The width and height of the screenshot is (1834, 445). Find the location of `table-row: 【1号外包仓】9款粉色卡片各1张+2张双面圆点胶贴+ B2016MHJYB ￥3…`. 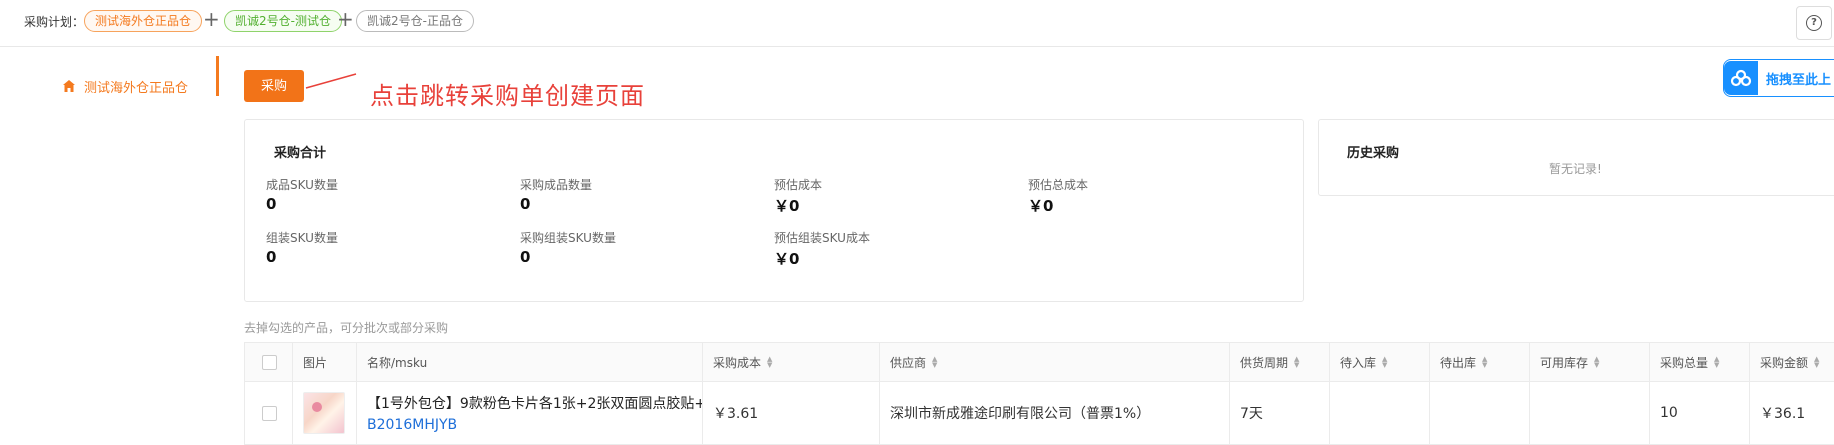

table-row: 【1号外包仓】9款粉色卡片各1张+2张双面圆点胶贴+ B2016MHJYB ￥3… is located at coordinates (1039, 413).